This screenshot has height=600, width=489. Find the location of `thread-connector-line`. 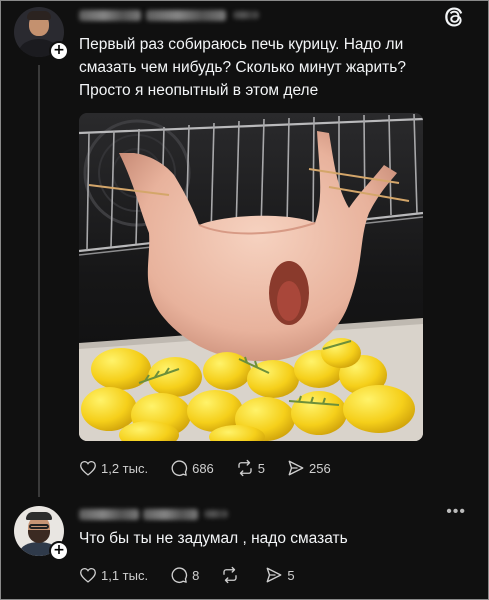

thread-connector-line is located at coordinates (39, 281).